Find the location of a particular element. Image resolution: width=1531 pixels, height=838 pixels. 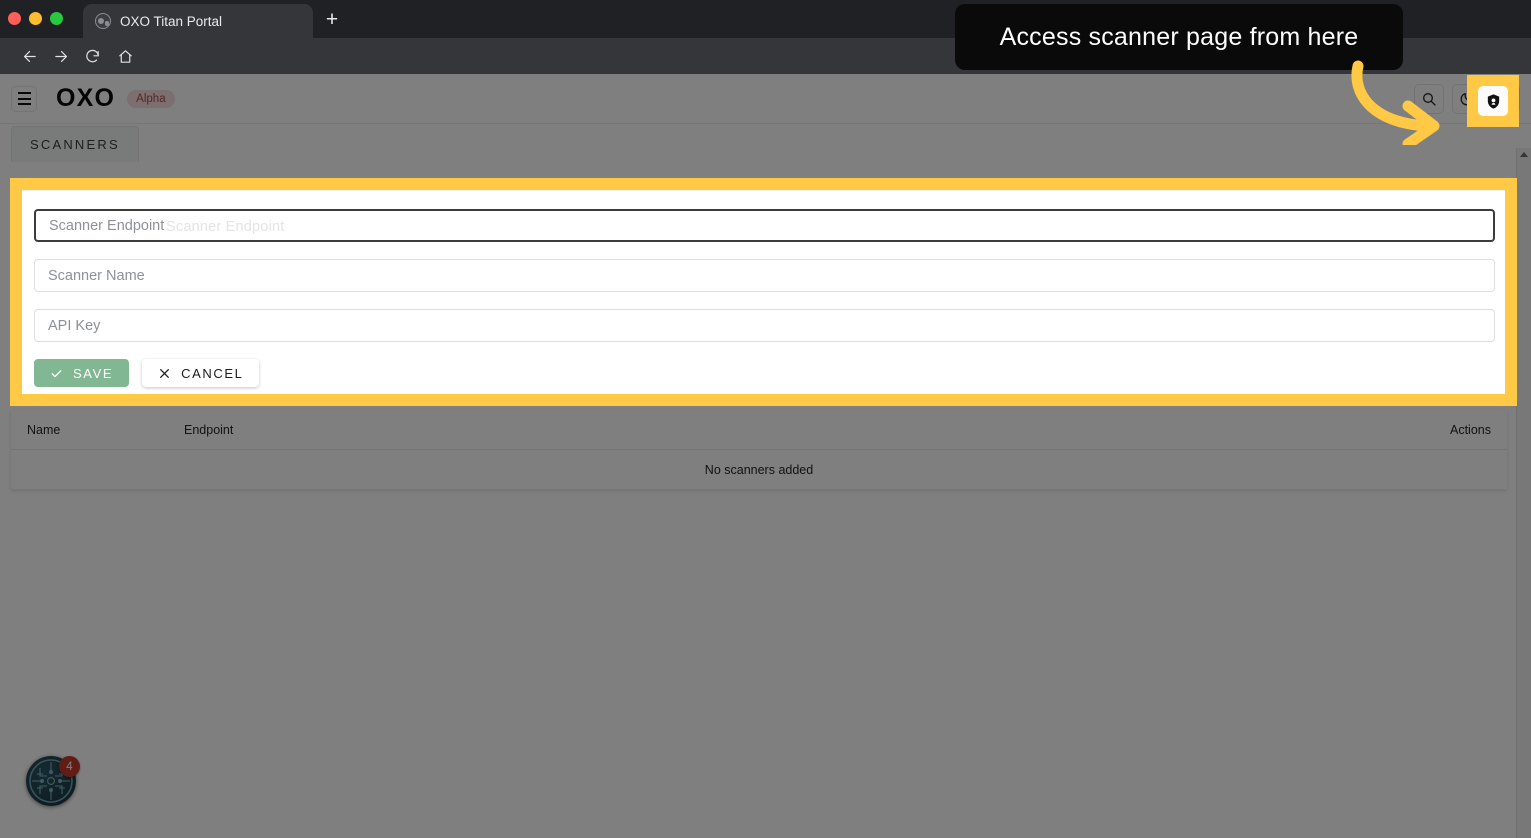

hamburger-menu-icon is located at coordinates (24, 98).